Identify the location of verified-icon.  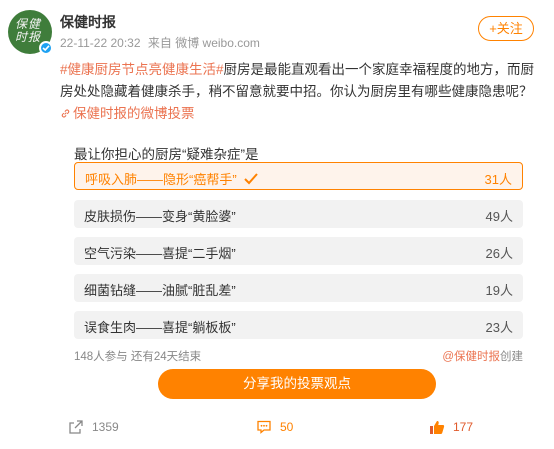
(46, 48).